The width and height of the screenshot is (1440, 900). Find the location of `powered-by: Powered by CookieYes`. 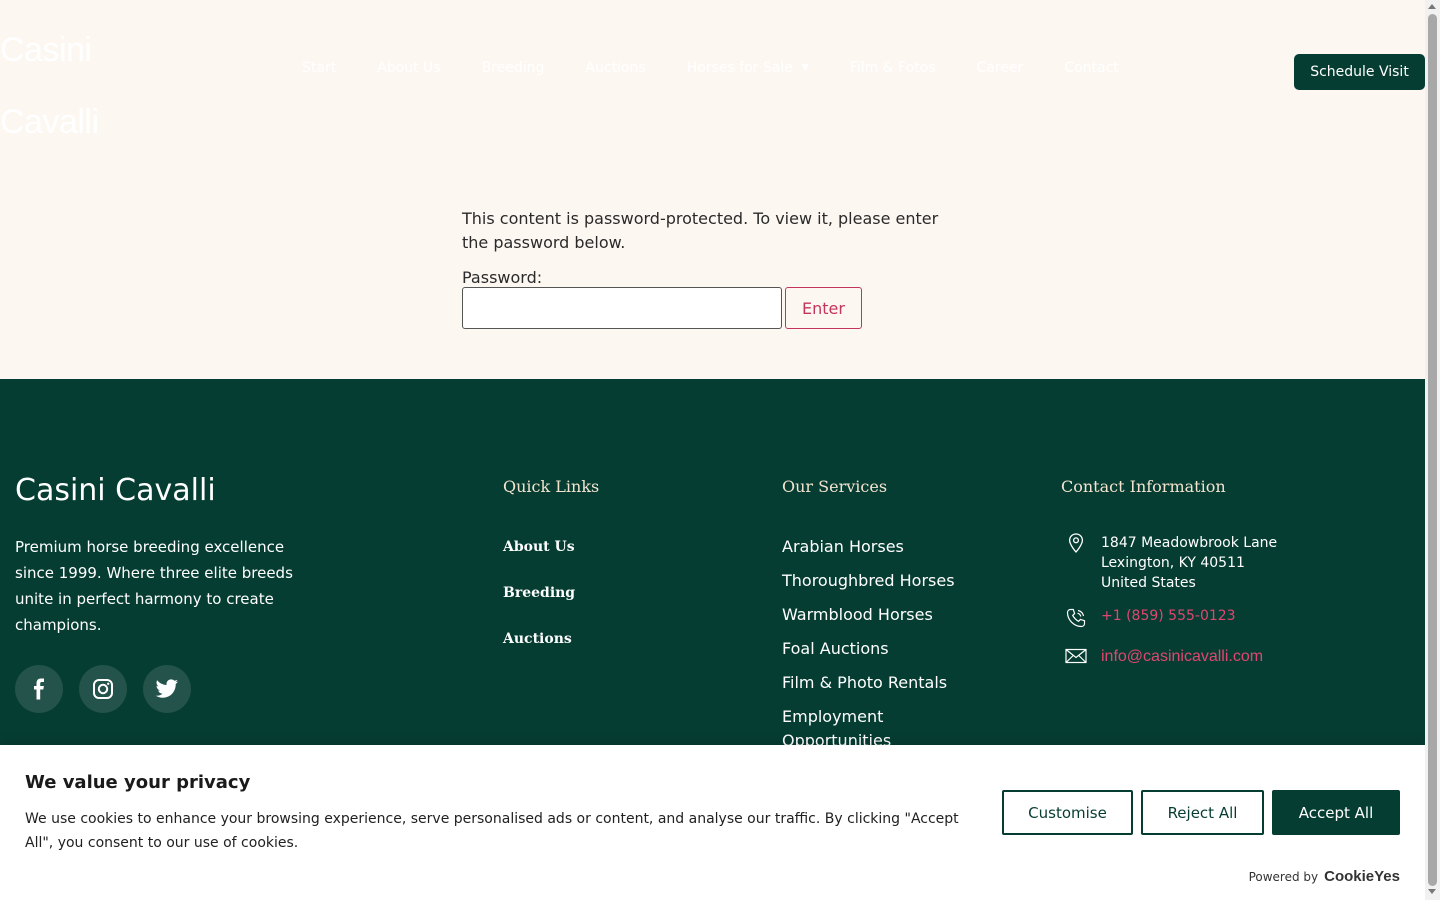

powered-by: Powered by CookieYes is located at coordinates (1324, 876).